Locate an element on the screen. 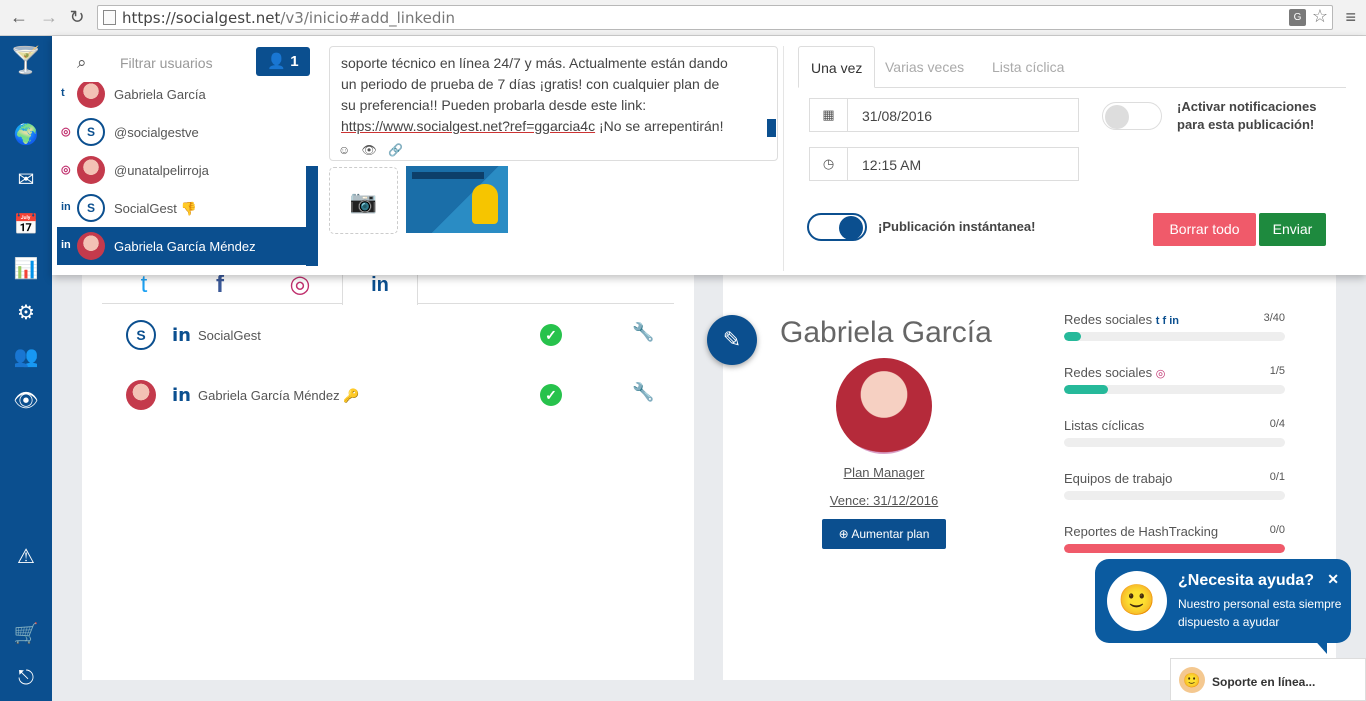 The width and height of the screenshot is (1366, 701). support-agent-icon: 🙂 is located at coordinates (1192, 680).